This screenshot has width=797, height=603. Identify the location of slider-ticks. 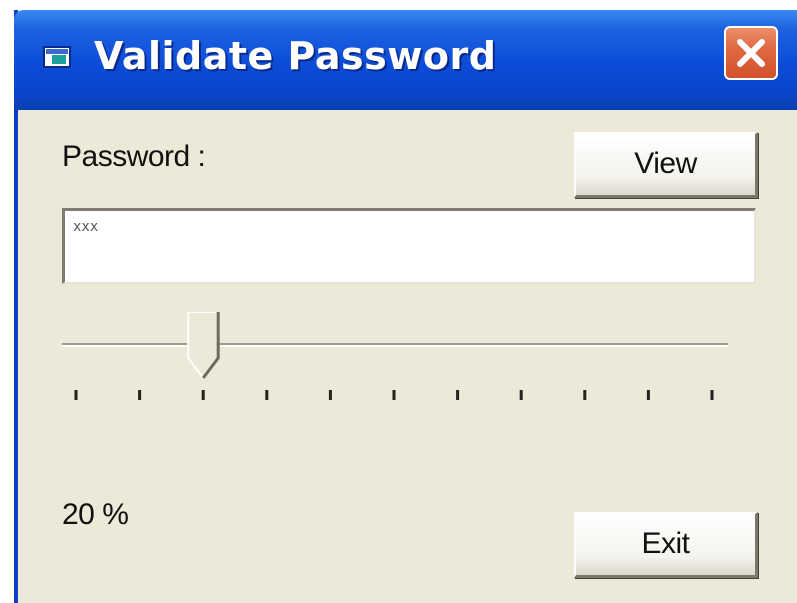
(394, 395).